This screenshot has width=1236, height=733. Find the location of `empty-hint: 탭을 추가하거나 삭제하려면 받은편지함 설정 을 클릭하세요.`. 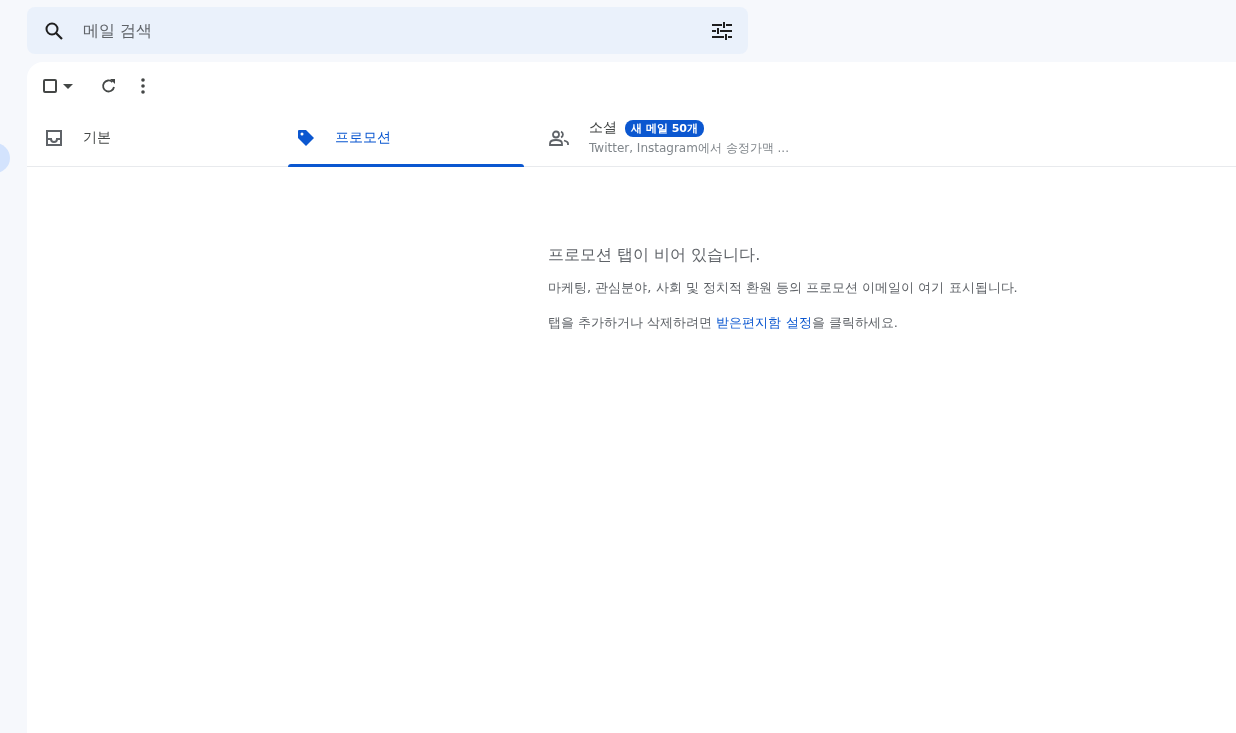

empty-hint: 탭을 추가하거나 삭제하려면 받은편지함 설정 을 클릭하세요. is located at coordinates (723, 323).